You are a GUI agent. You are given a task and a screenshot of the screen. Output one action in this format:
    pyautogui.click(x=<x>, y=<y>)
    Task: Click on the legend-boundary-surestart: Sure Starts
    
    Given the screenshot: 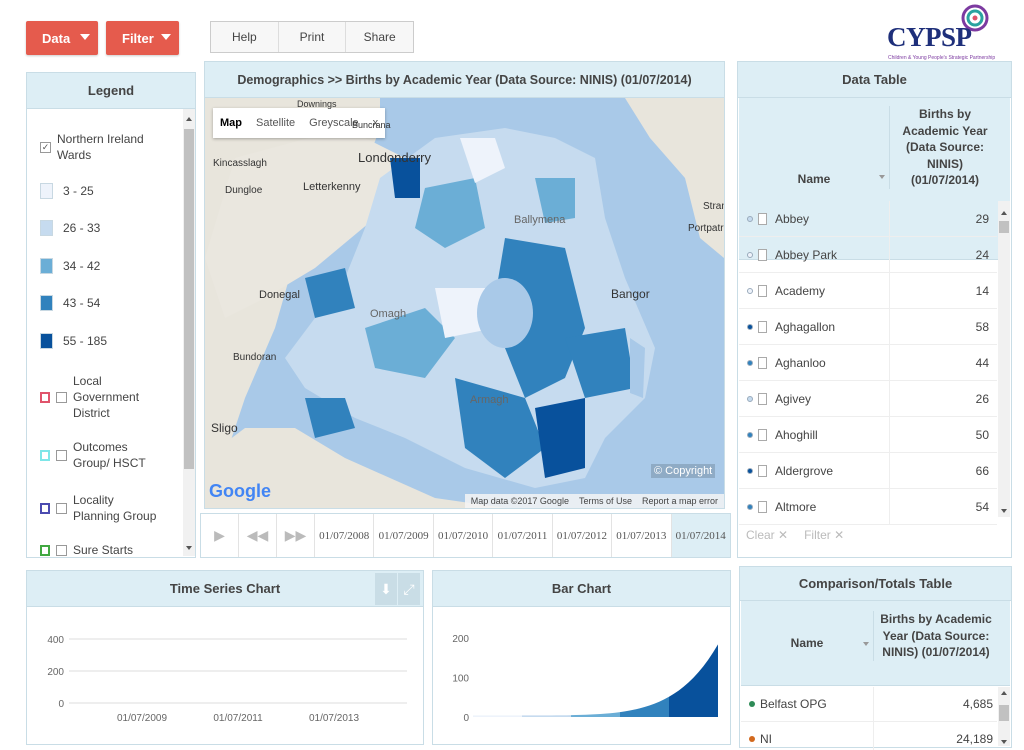 What is the action you would take?
    pyautogui.click(x=86, y=549)
    